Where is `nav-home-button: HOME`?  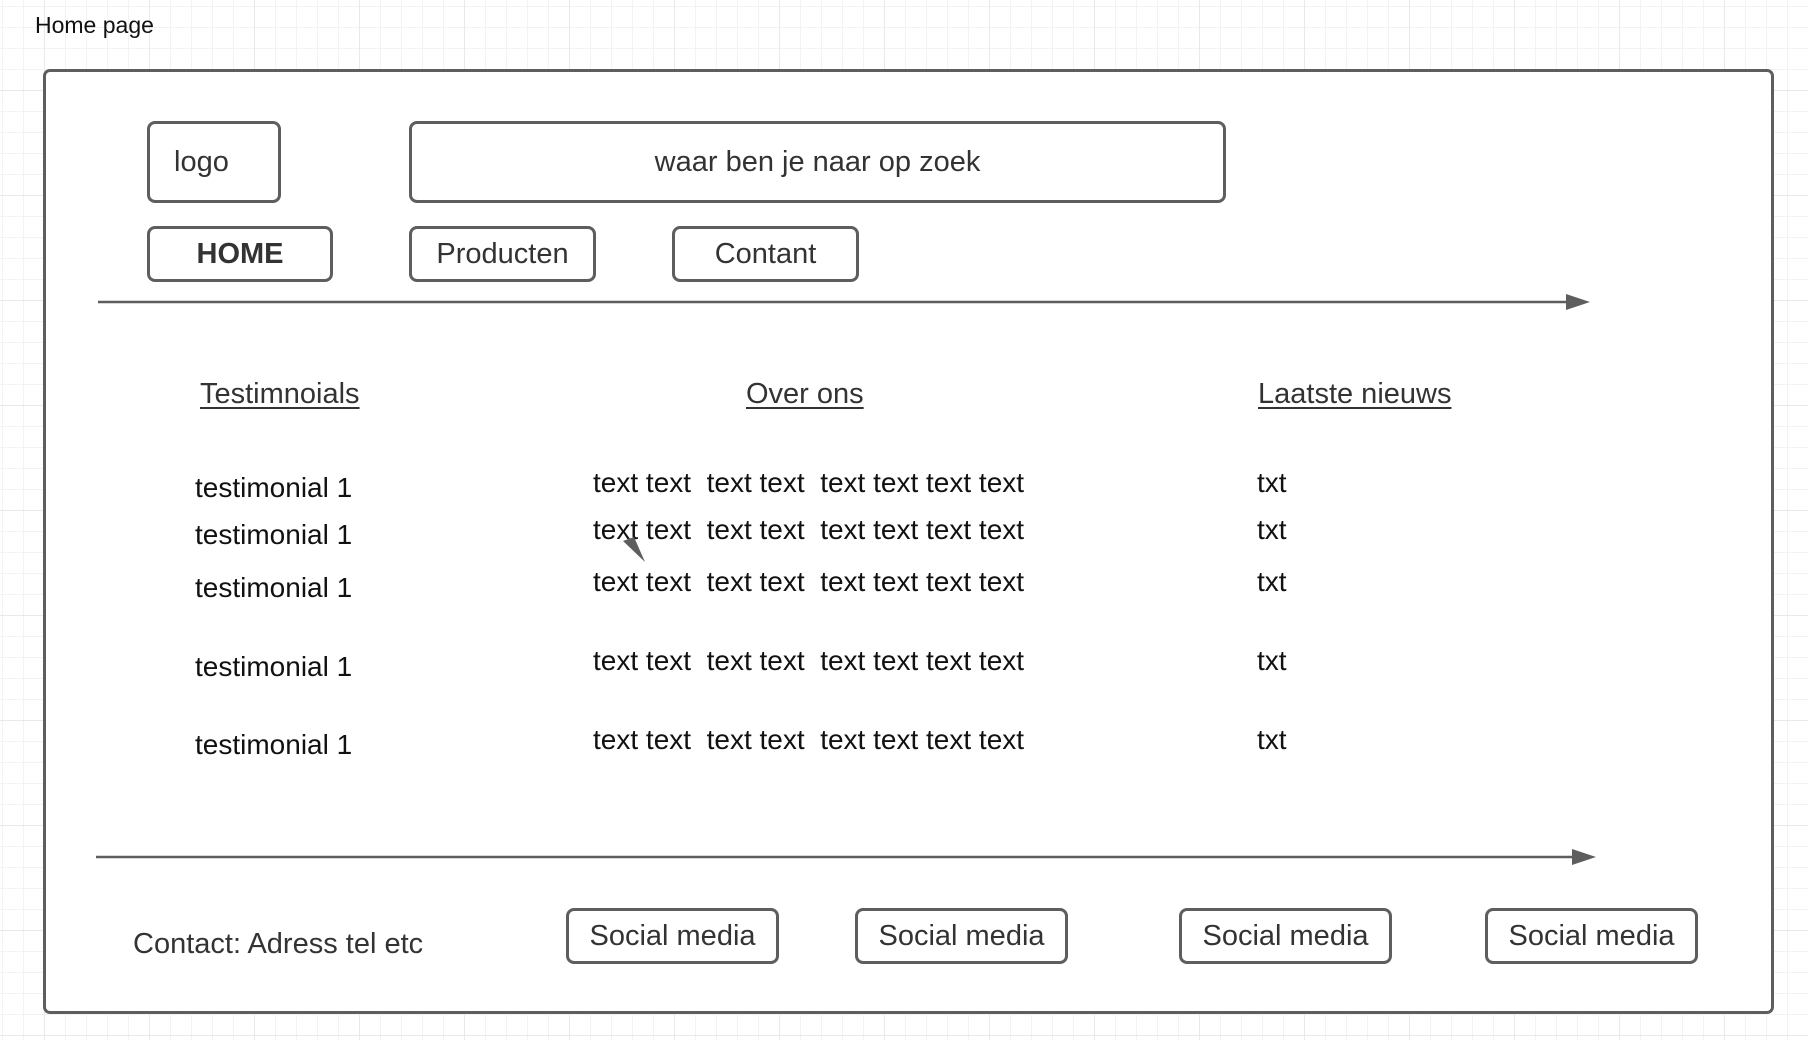
nav-home-button: HOME is located at coordinates (240, 254).